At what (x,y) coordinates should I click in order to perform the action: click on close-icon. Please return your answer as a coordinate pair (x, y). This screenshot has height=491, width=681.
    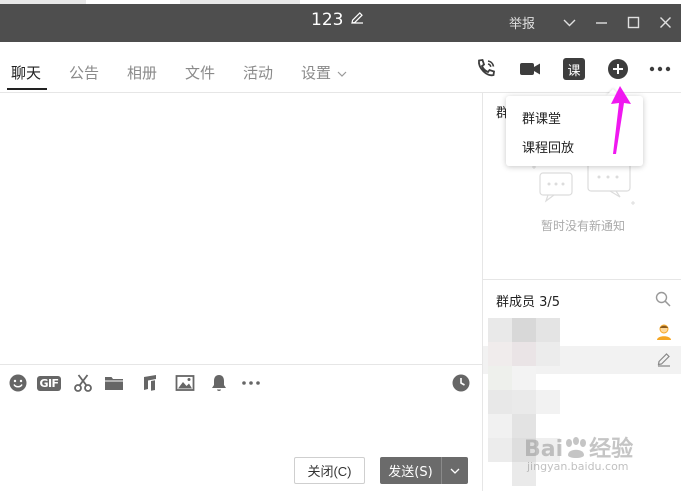
    Looking at the image, I should click on (665, 22).